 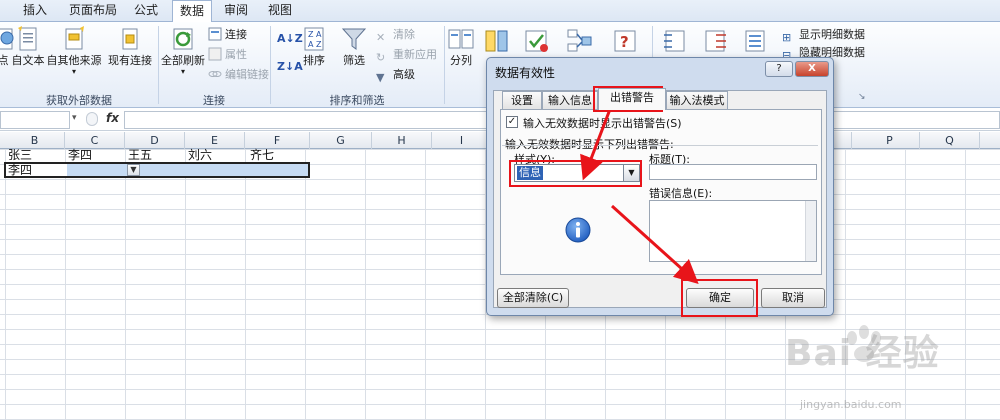 I want to click on group-label-connections: 连接, so click(x=214, y=100).